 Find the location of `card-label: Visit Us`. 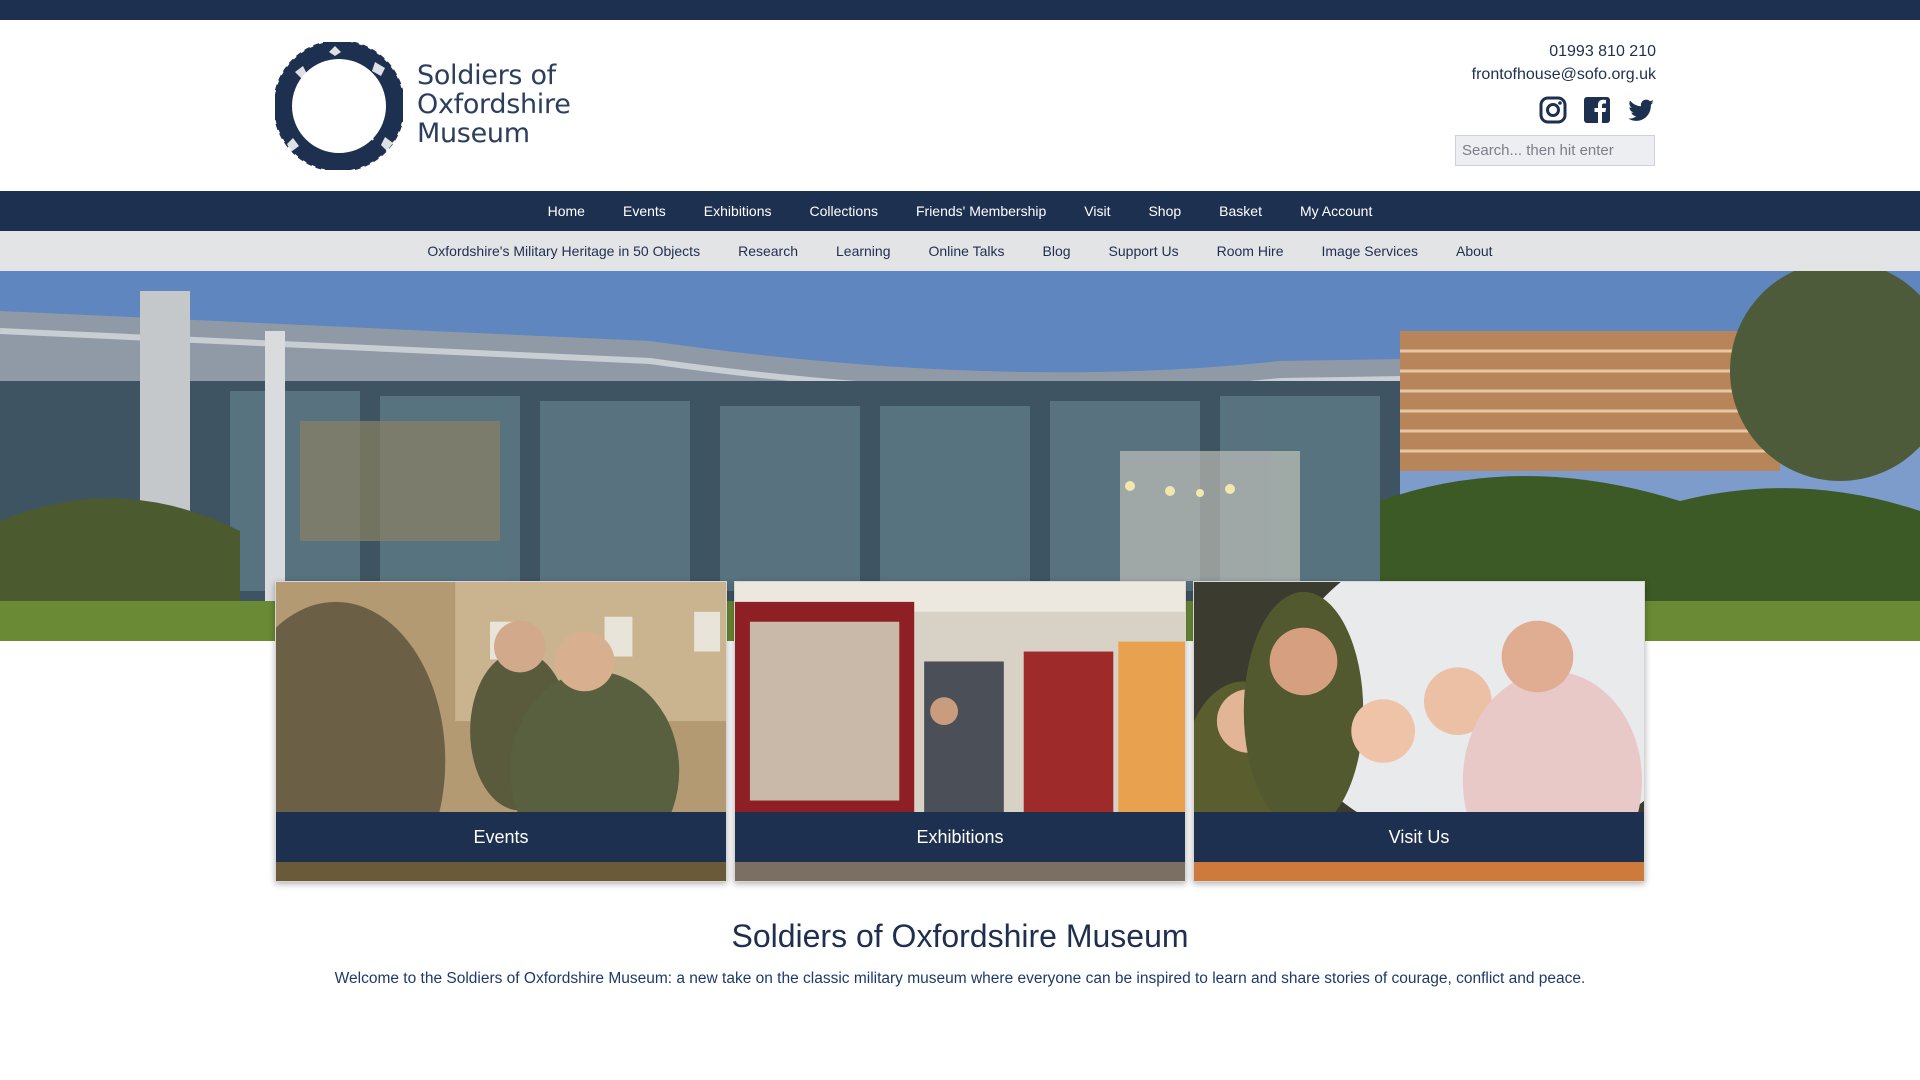

card-label: Visit Us is located at coordinates (1419, 837).